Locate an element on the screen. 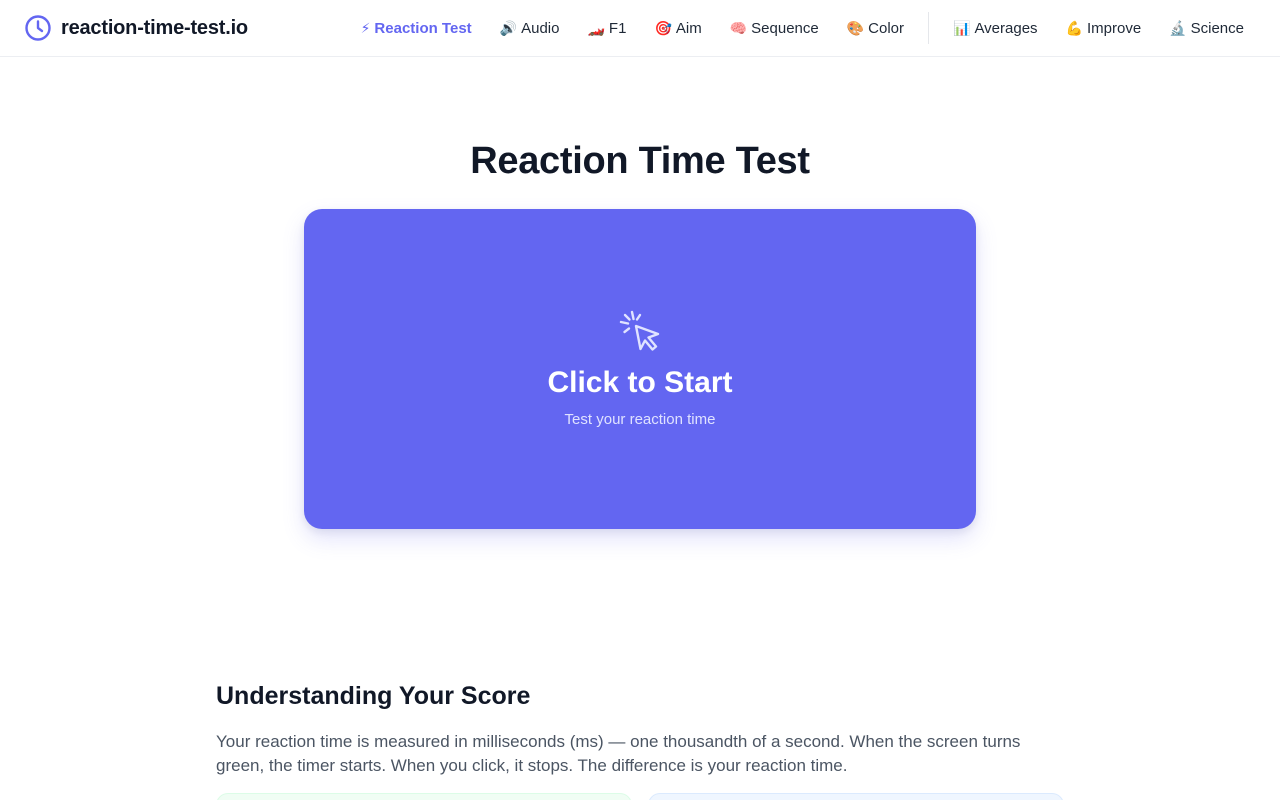  nav-item-label: Audio is located at coordinates (540, 28).